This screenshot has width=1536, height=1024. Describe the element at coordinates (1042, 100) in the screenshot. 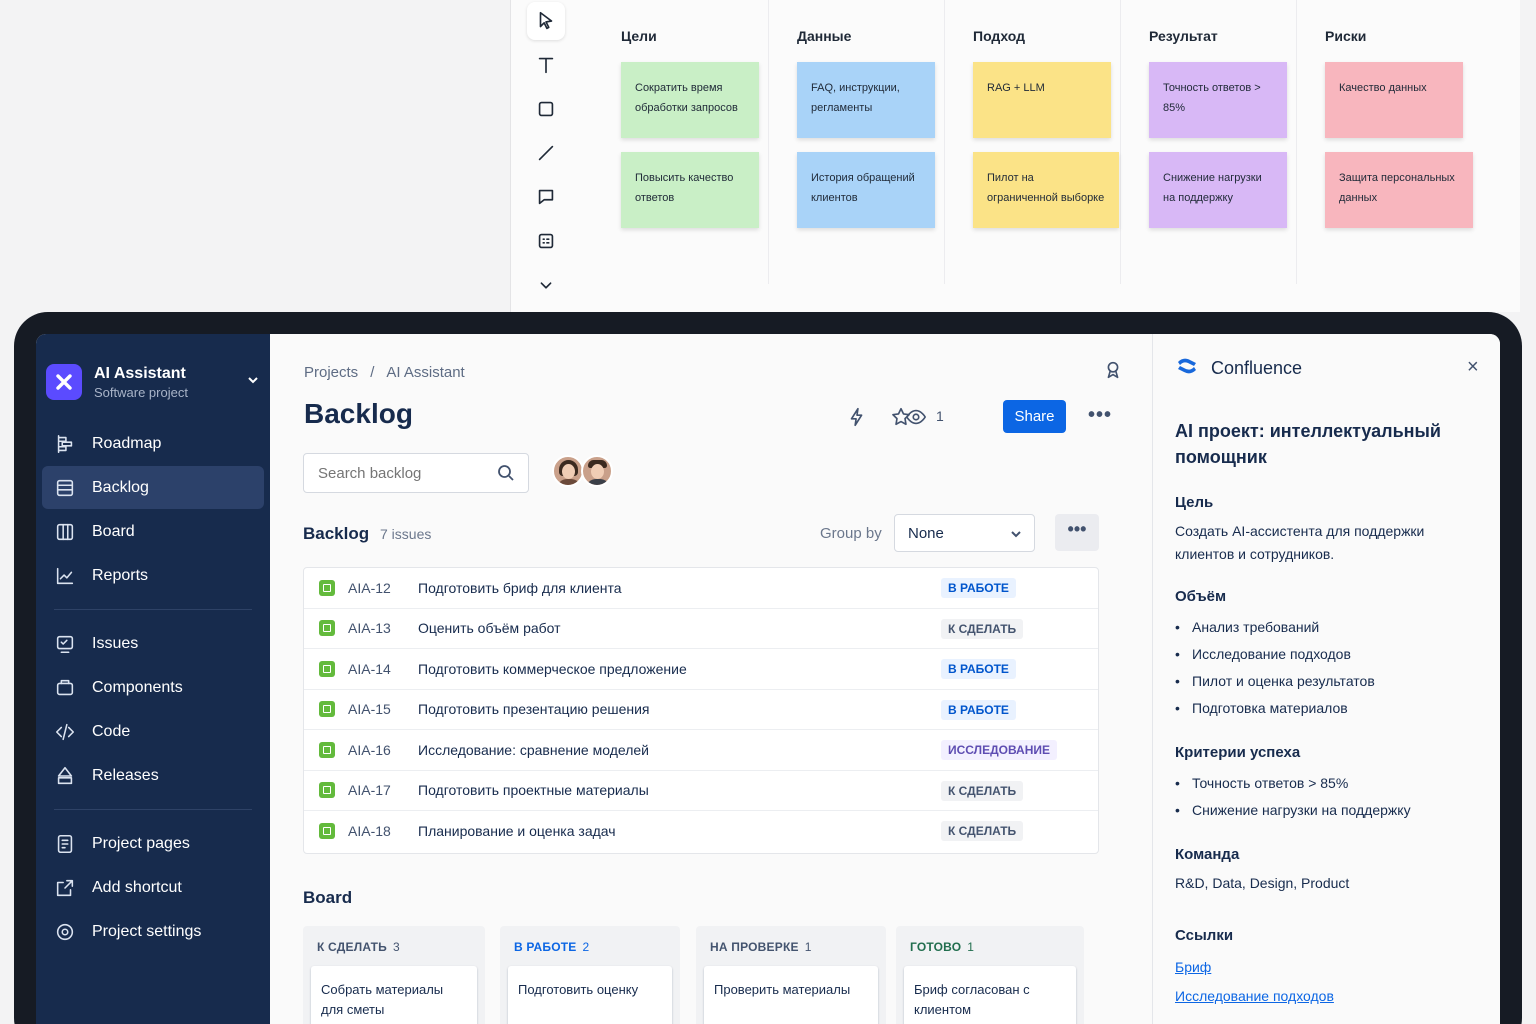

I see `sticky-note: RAG + LLM` at that location.